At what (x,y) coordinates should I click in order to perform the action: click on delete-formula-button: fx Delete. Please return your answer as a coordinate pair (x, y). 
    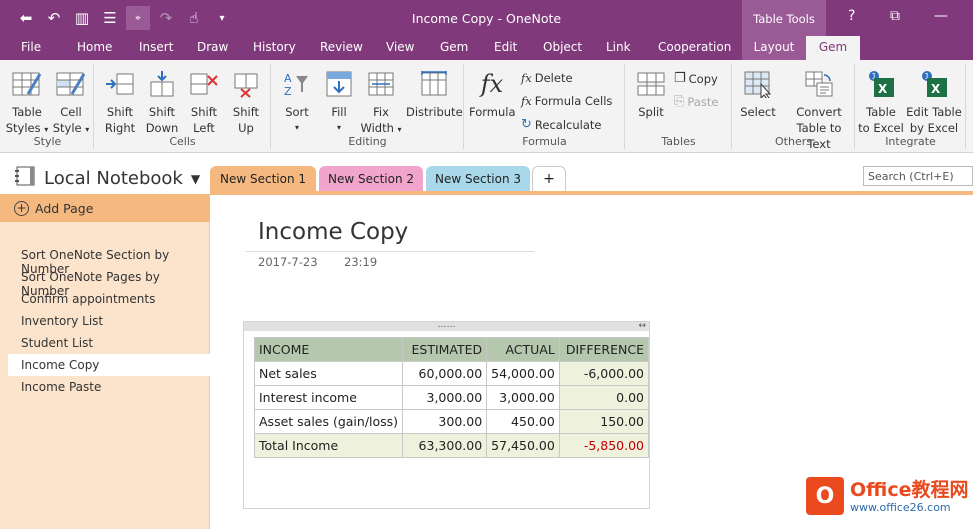
    Looking at the image, I should click on (547, 78).